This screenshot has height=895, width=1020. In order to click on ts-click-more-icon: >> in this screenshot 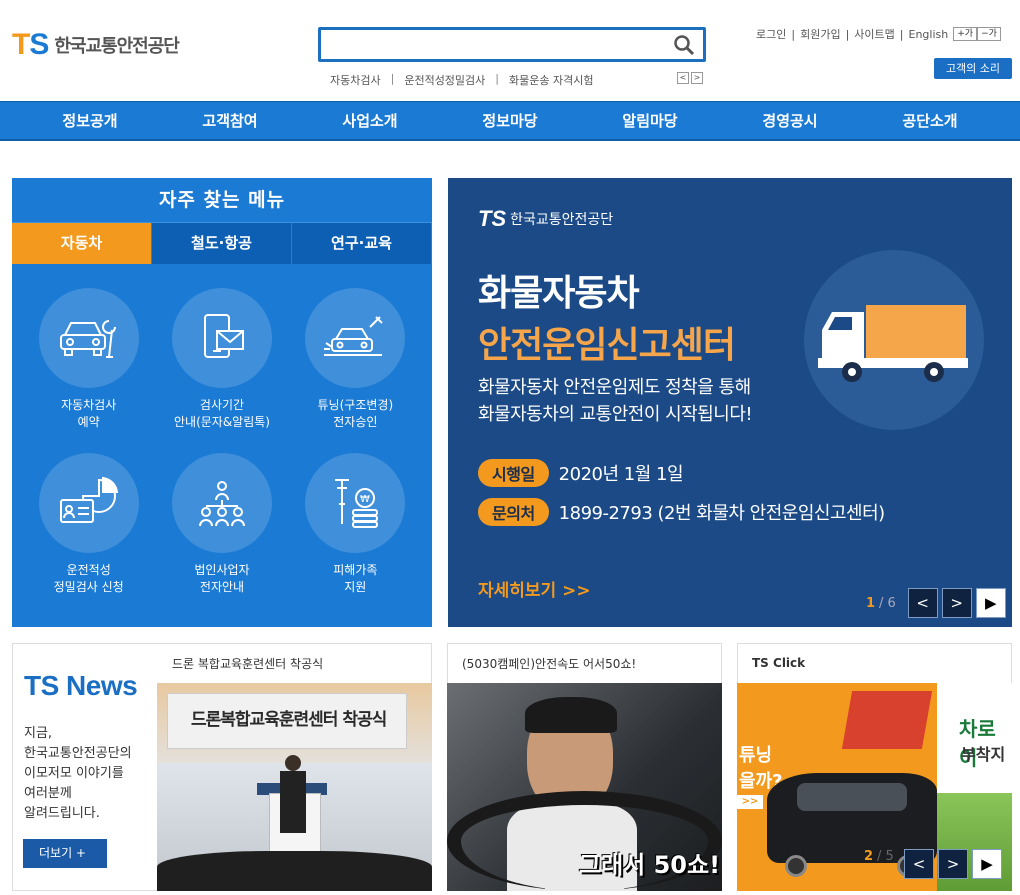, I will do `click(750, 802)`.